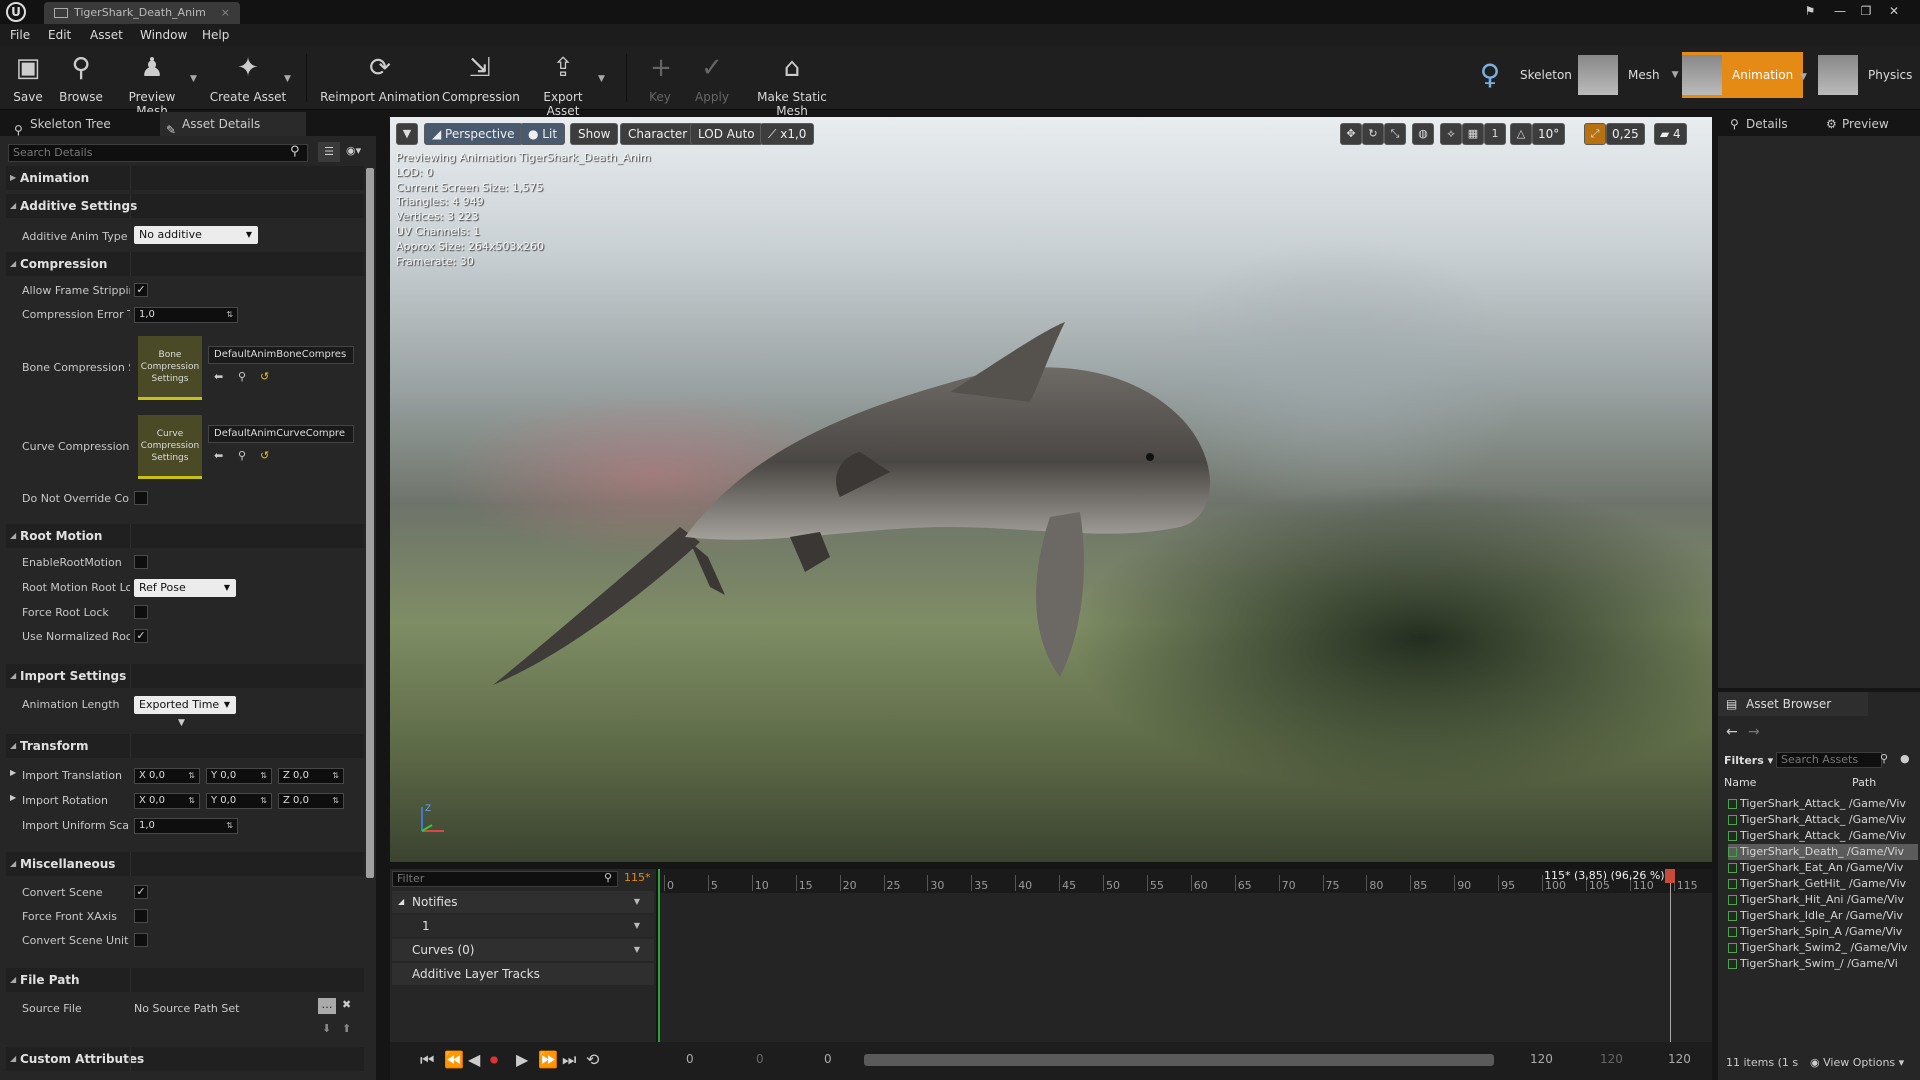 This screenshot has height=1080, width=1920. What do you see at coordinates (141, 916) in the screenshot?
I see `force-front-xaxis-checkbox` at bounding box center [141, 916].